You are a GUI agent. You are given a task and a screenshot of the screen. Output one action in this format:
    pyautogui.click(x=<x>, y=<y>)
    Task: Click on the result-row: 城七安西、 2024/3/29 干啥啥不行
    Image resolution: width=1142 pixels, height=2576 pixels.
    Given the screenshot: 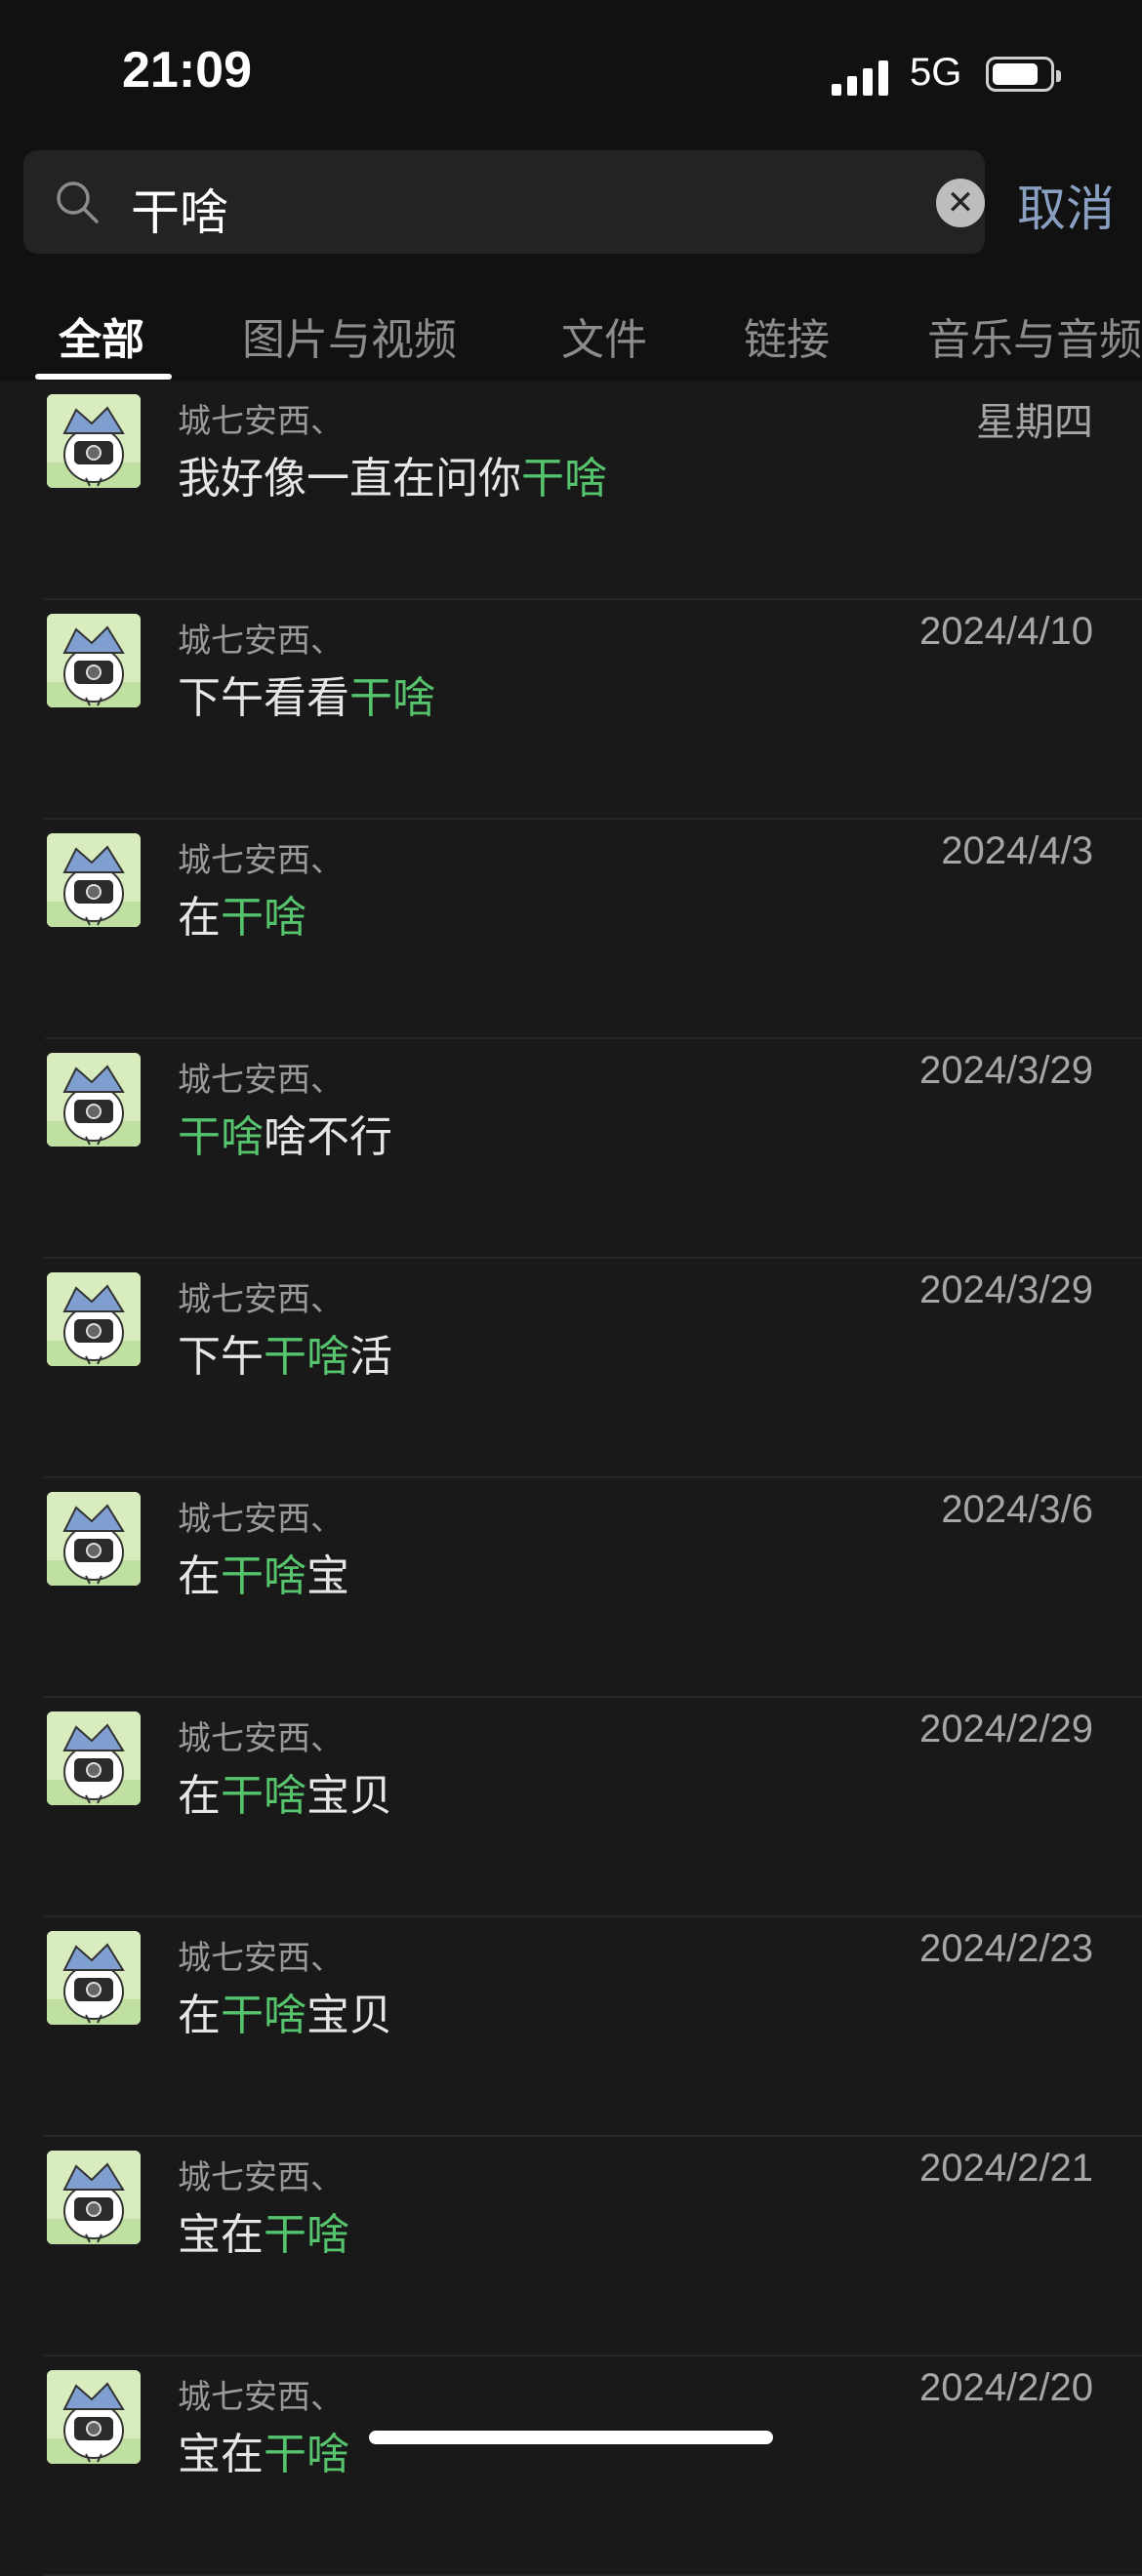 What is the action you would take?
    pyautogui.click(x=571, y=1149)
    